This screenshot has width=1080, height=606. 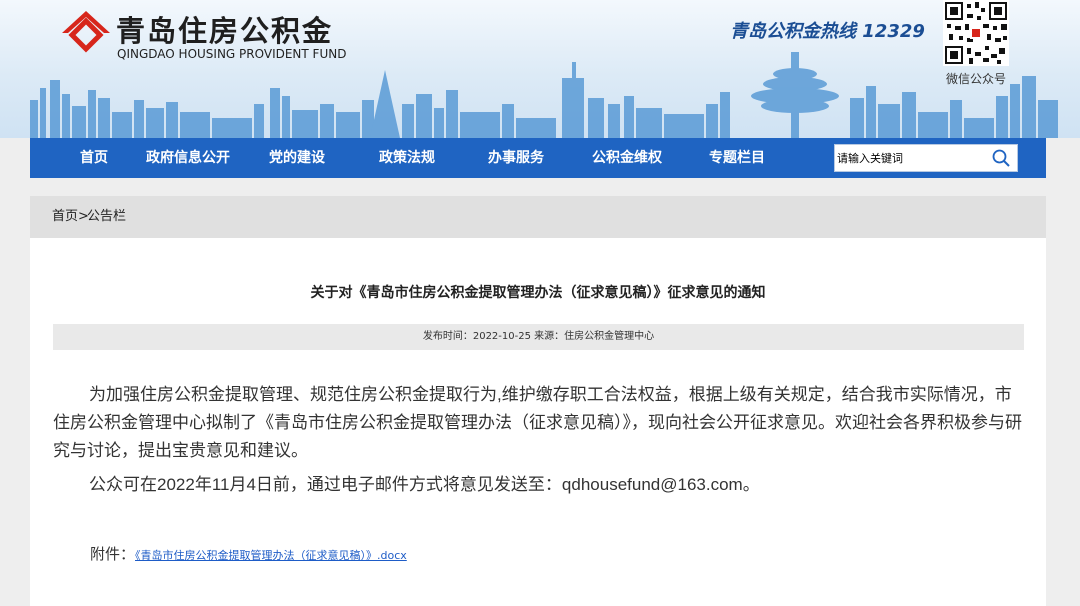 I want to click on article-meta: 发布时间：2022-10-25 来源：住房公积金管理中心, so click(x=538, y=337).